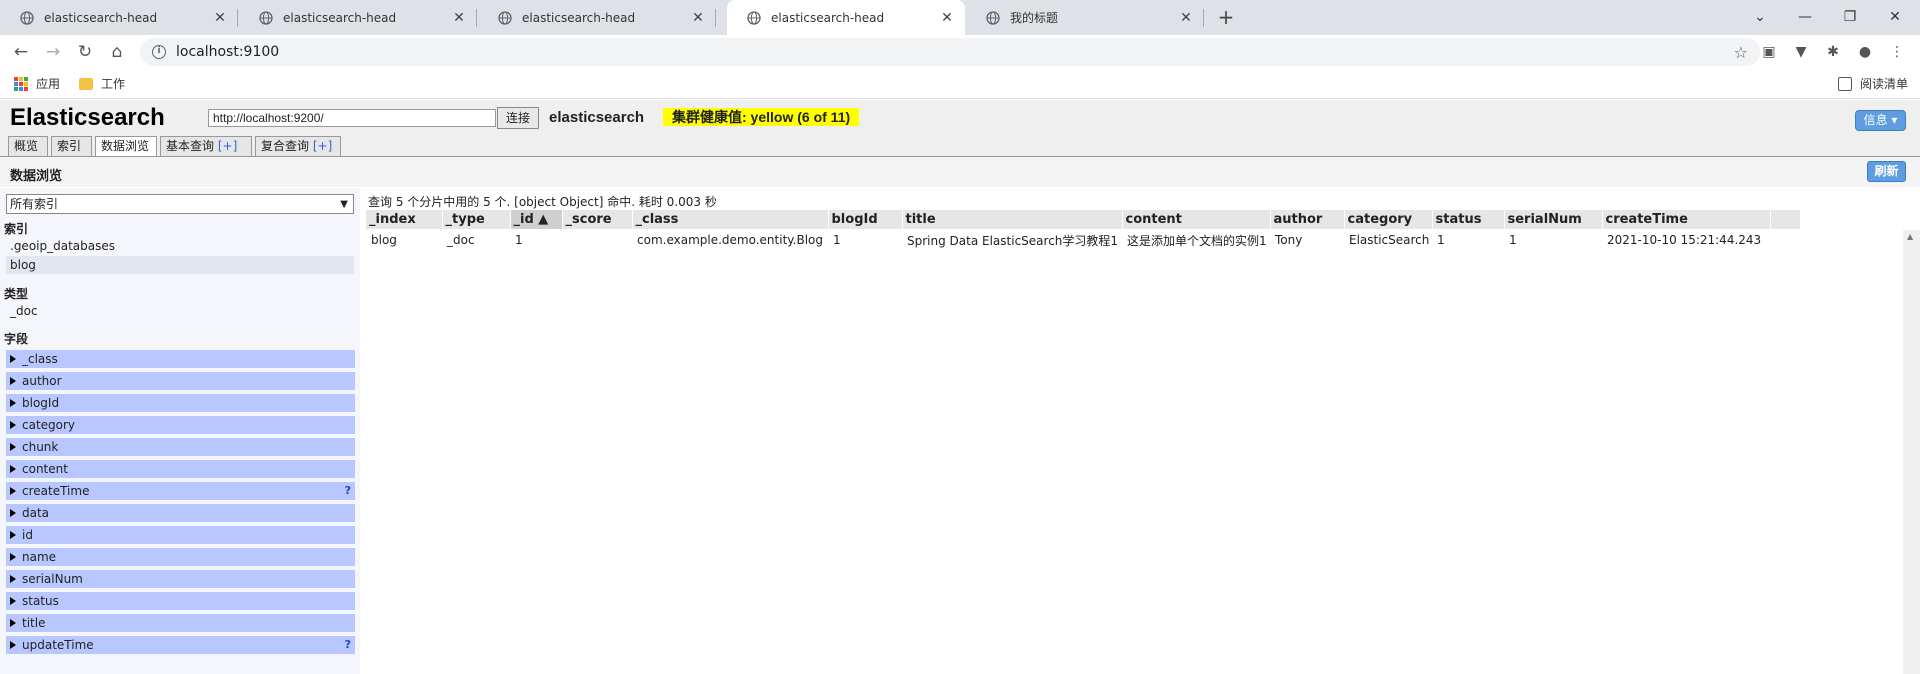  I want to click on column-header: title, so click(1012, 219).